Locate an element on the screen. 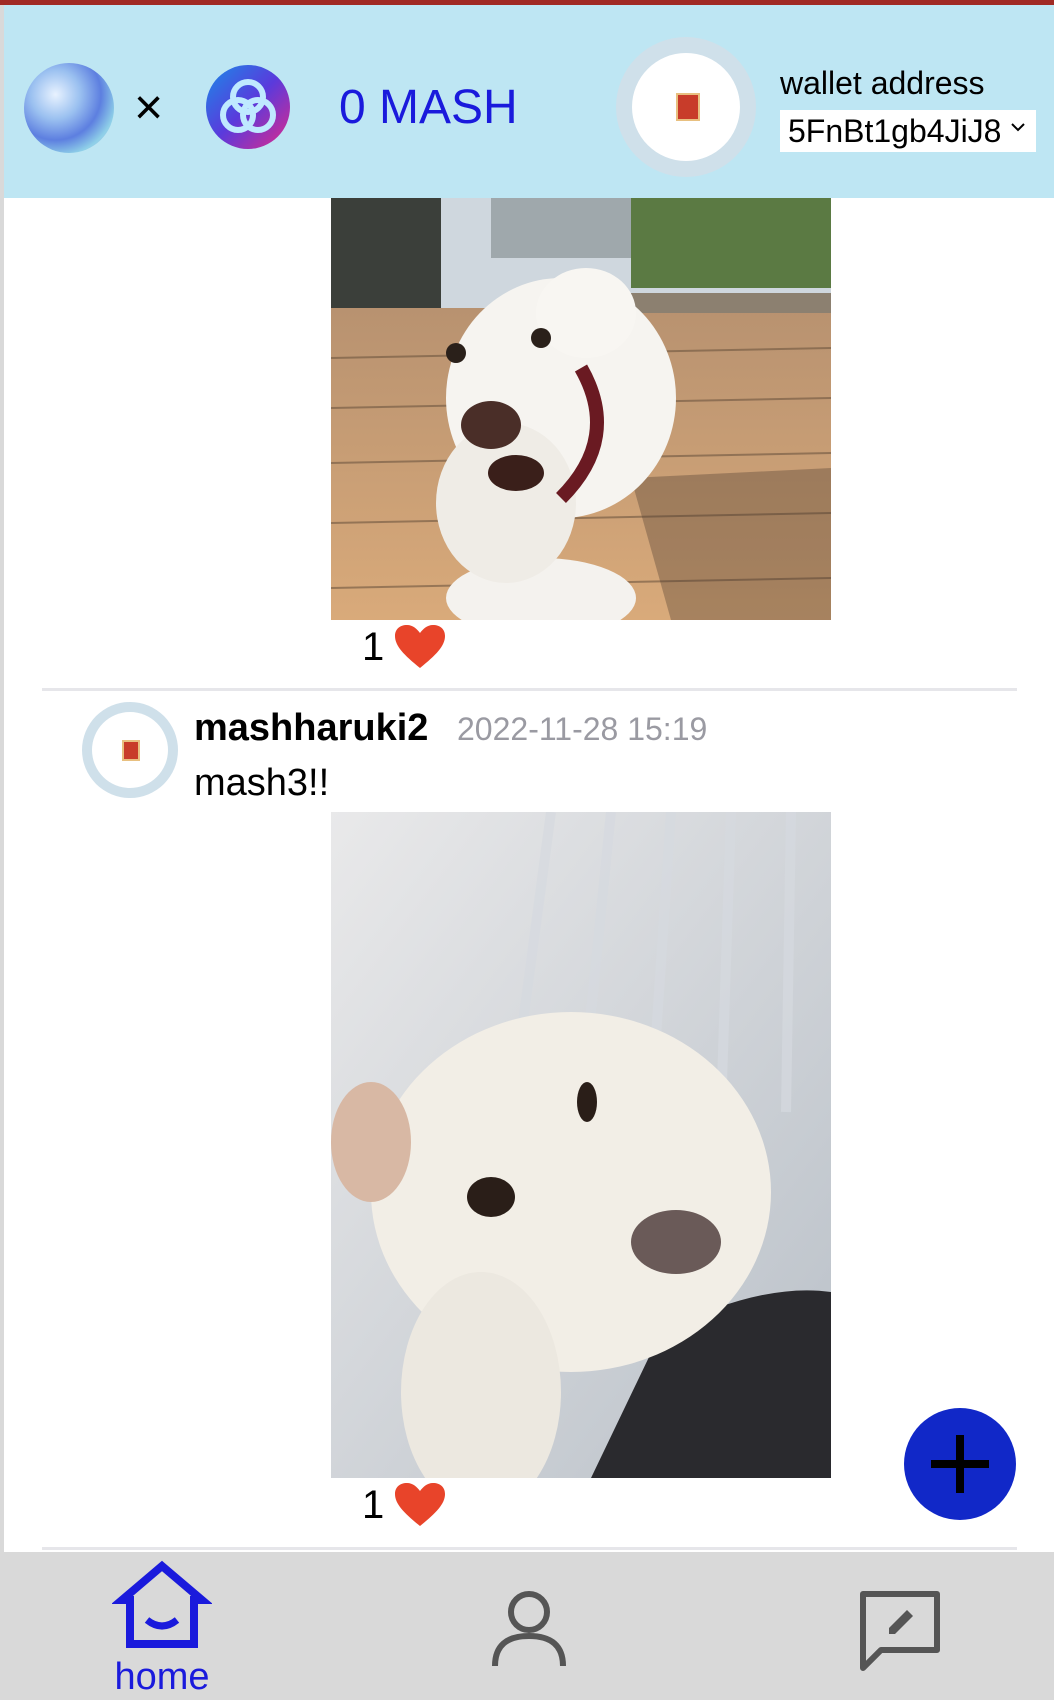 This screenshot has width=1054, height=1700. logo-icon is located at coordinates (69, 108).